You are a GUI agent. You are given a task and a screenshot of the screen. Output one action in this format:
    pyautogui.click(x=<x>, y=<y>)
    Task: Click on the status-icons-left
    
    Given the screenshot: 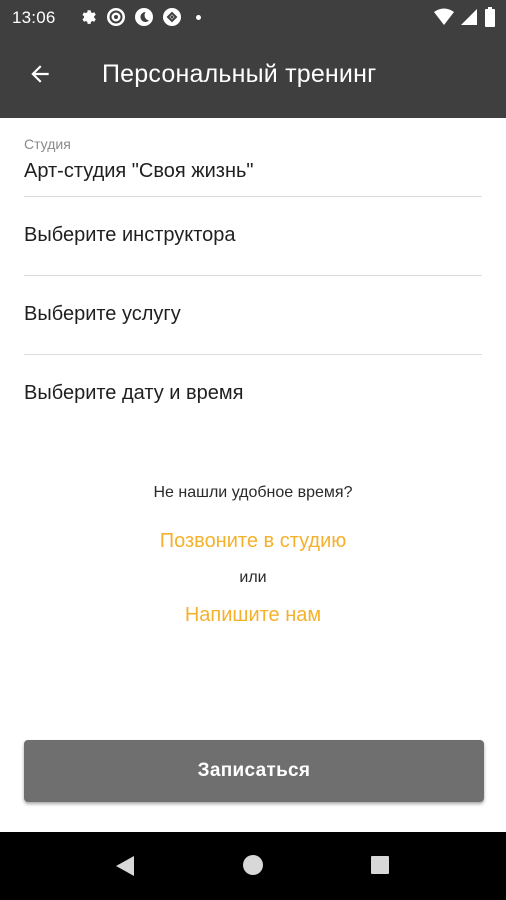 What is the action you would take?
    pyautogui.click(x=139, y=17)
    